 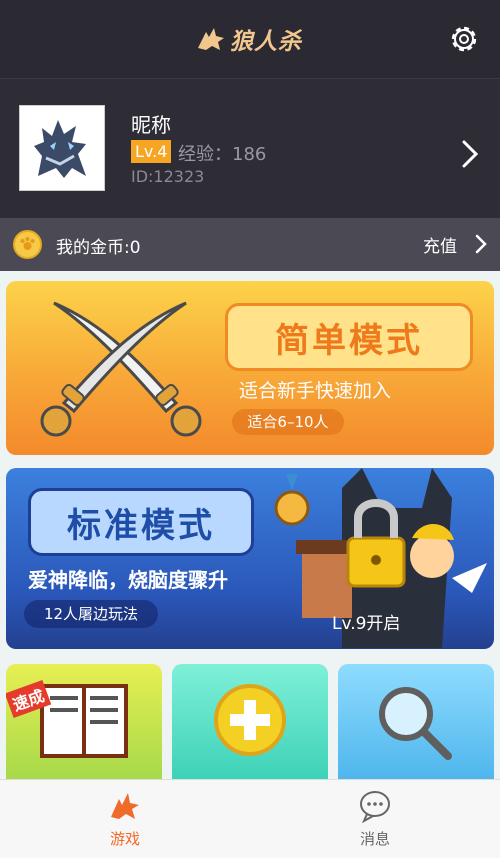 I want to click on app-logo: 狼人杀, so click(x=256, y=39).